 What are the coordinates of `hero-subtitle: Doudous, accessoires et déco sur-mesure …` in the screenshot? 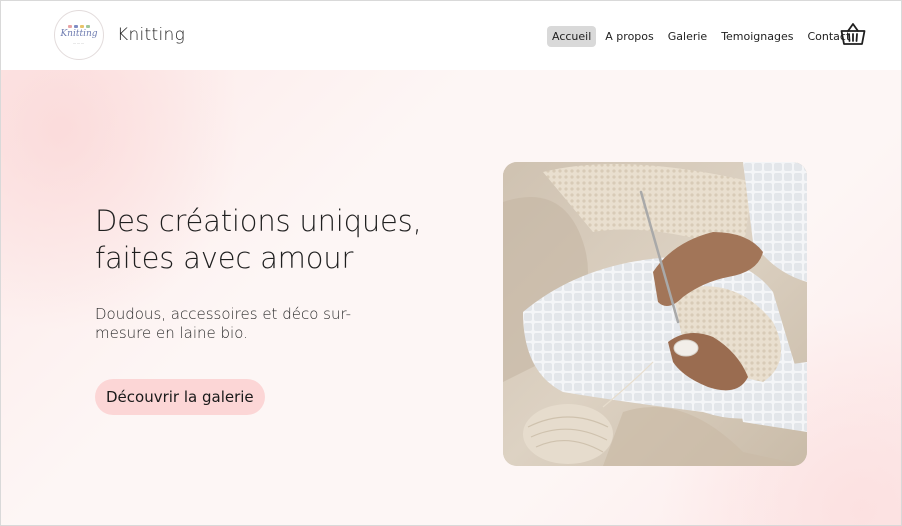 It's located at (223, 323).